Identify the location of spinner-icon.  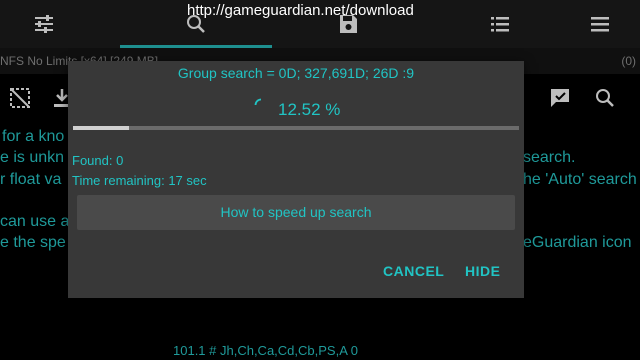
(261, 105).